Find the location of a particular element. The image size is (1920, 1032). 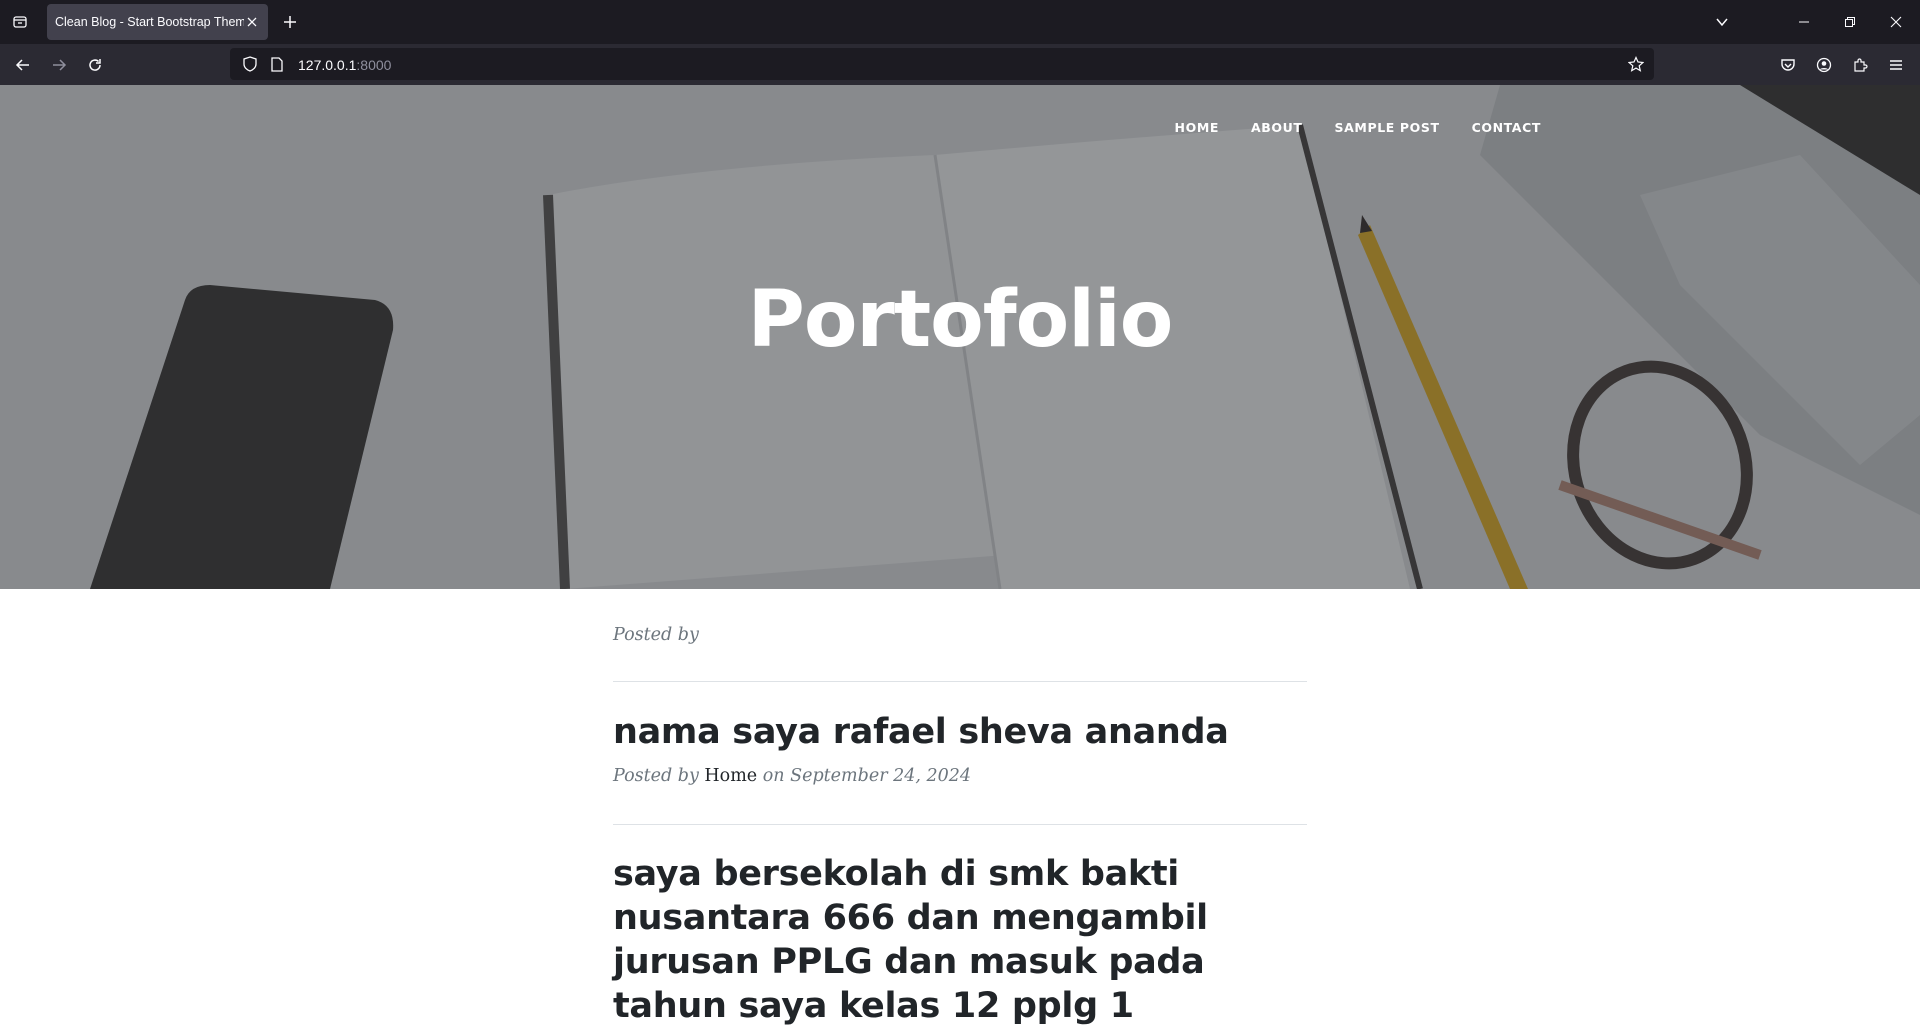

nav-link-sample-post: SAMPLE POST is located at coordinates (1387, 128).